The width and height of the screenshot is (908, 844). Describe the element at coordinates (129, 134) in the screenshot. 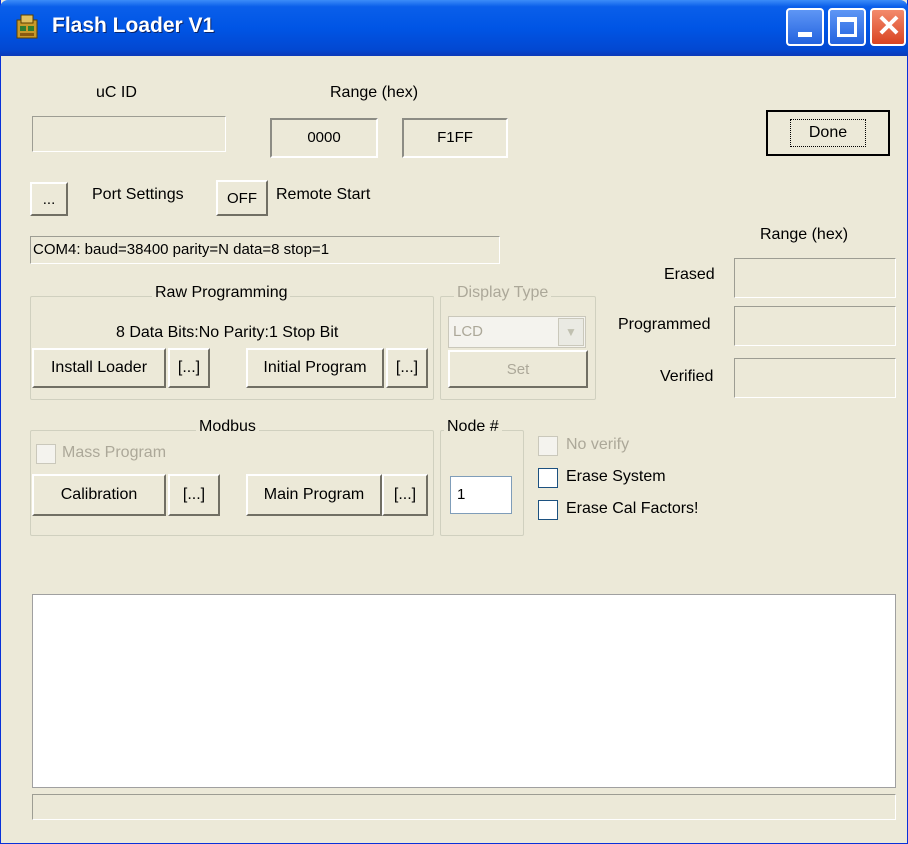

I see `uc-id-field` at that location.